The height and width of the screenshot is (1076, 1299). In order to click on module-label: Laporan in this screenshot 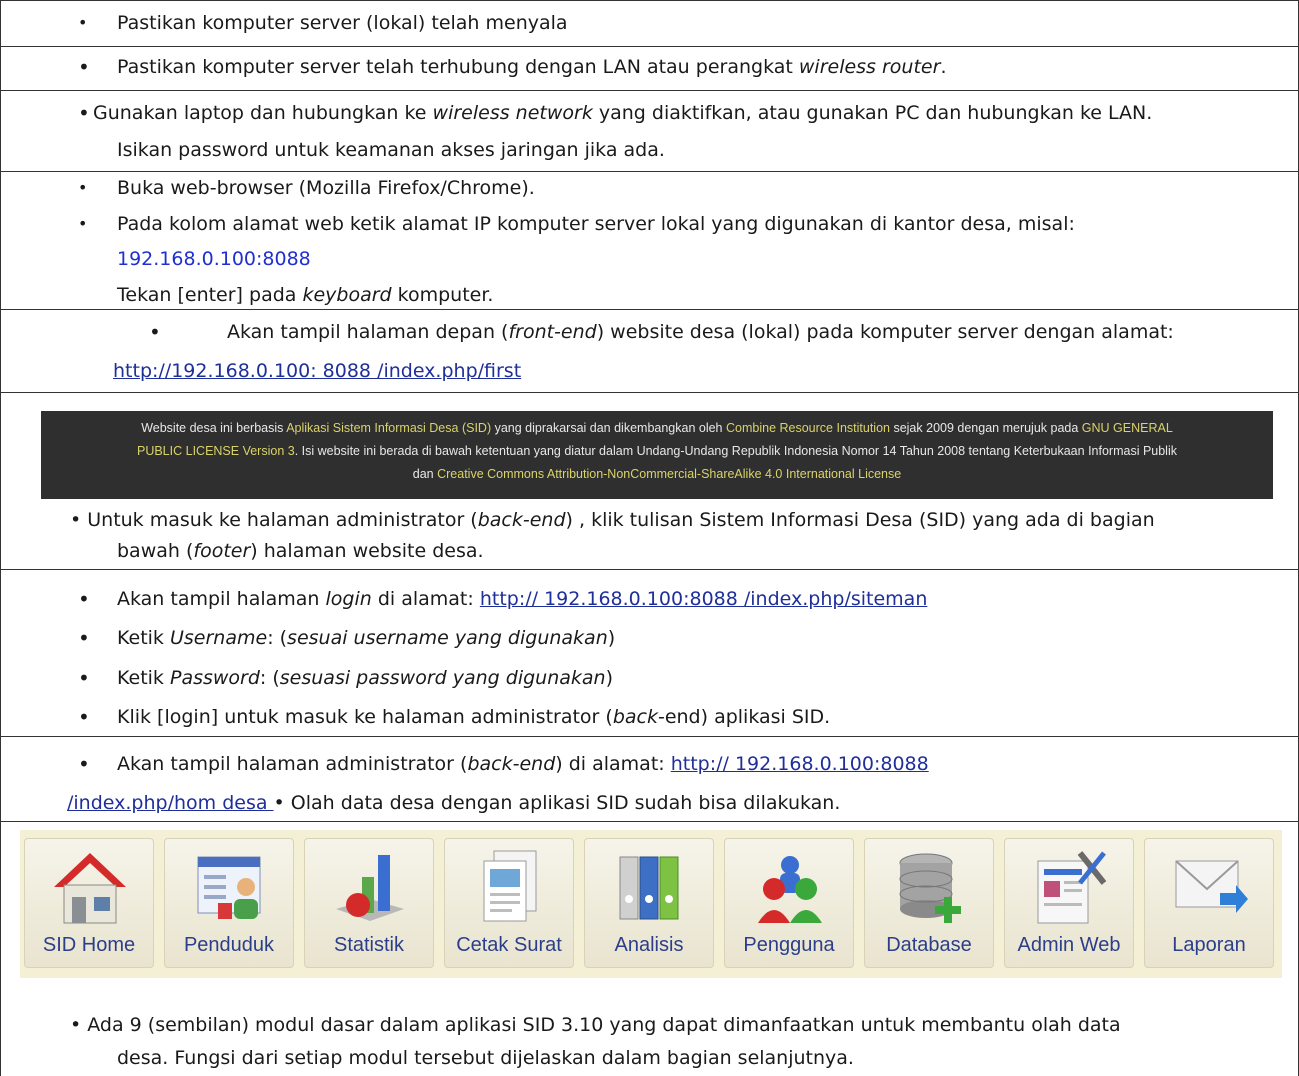, I will do `click(1209, 945)`.